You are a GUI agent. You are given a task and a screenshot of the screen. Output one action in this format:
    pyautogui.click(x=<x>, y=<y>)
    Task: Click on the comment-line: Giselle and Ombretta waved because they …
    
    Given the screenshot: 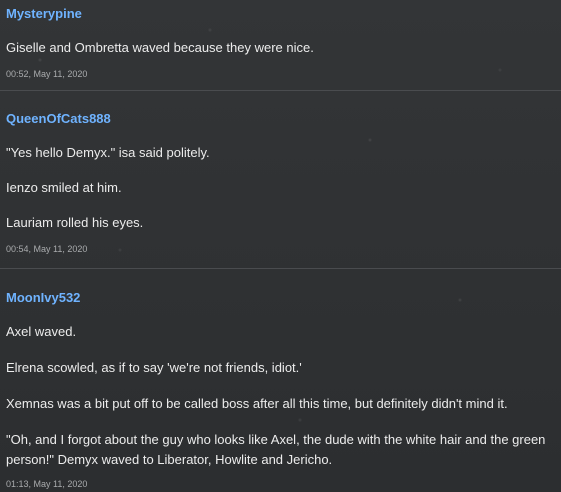 What is the action you would take?
    pyautogui.click(x=160, y=47)
    